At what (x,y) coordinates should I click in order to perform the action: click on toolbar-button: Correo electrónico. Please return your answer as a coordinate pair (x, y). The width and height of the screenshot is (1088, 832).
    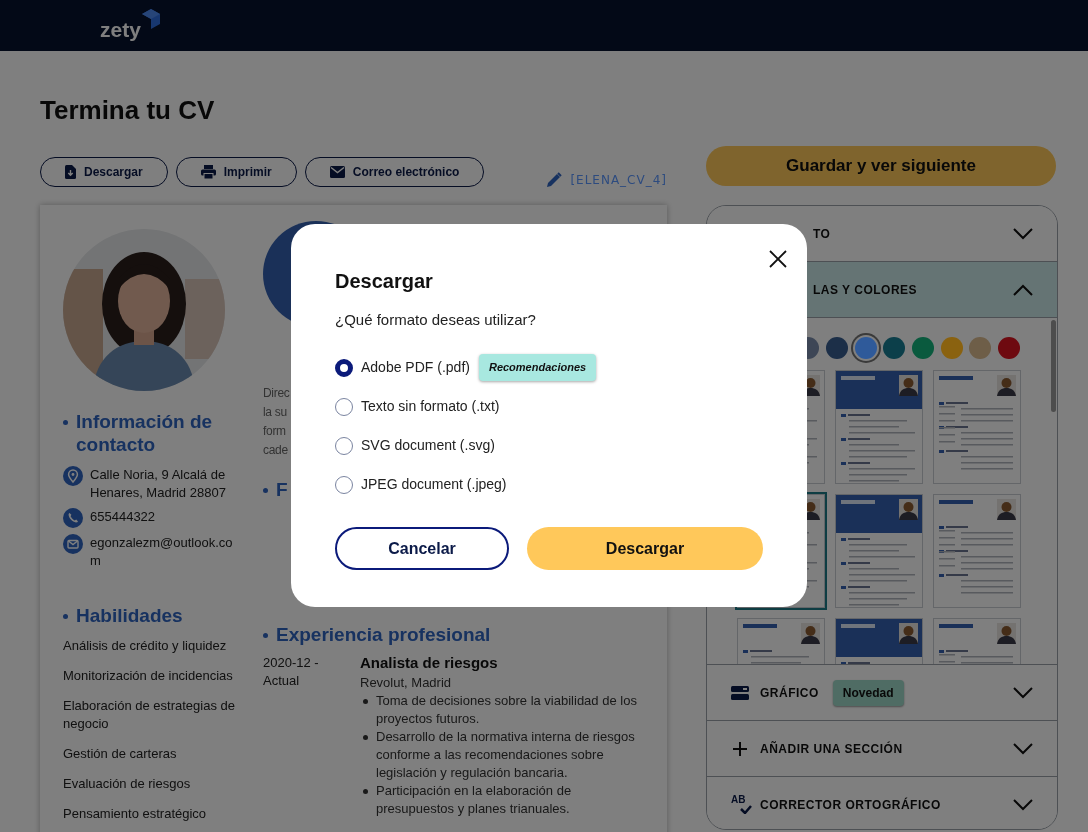
    Looking at the image, I should click on (394, 172).